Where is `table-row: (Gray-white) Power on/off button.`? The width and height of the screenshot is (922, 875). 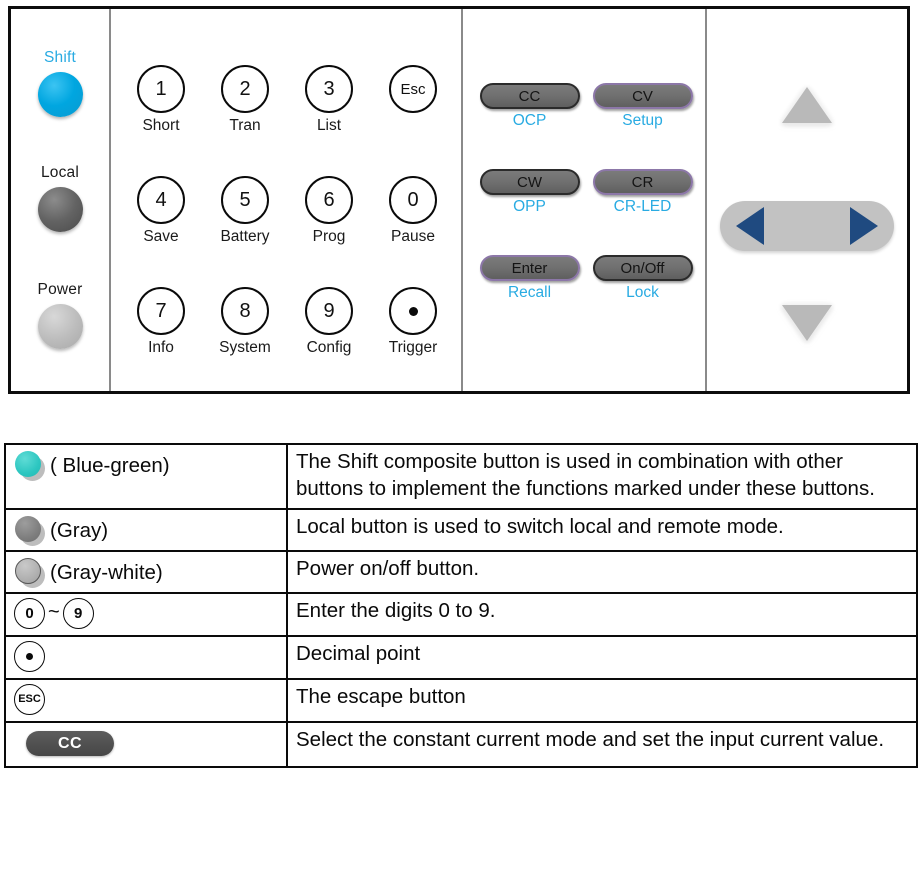 table-row: (Gray-white) Power on/off button. is located at coordinates (461, 572).